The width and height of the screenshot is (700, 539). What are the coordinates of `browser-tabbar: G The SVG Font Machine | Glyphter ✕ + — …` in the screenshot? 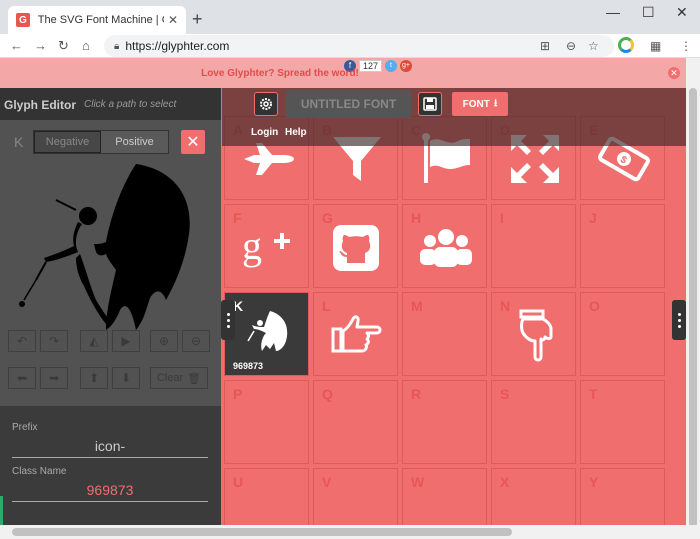 It's located at (350, 17).